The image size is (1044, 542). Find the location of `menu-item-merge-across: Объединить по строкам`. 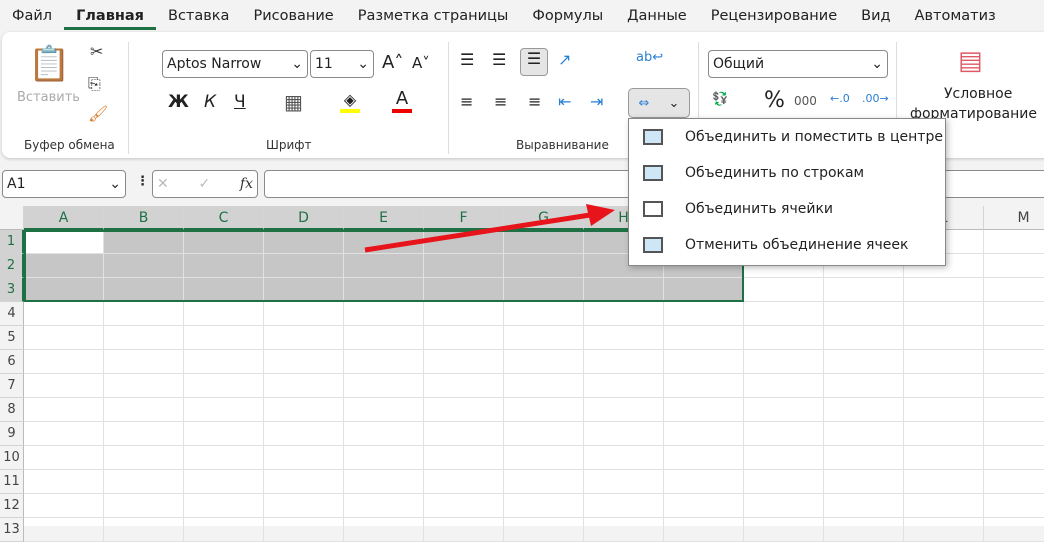

menu-item-merge-across: Объединить по строкам is located at coordinates (787, 173).